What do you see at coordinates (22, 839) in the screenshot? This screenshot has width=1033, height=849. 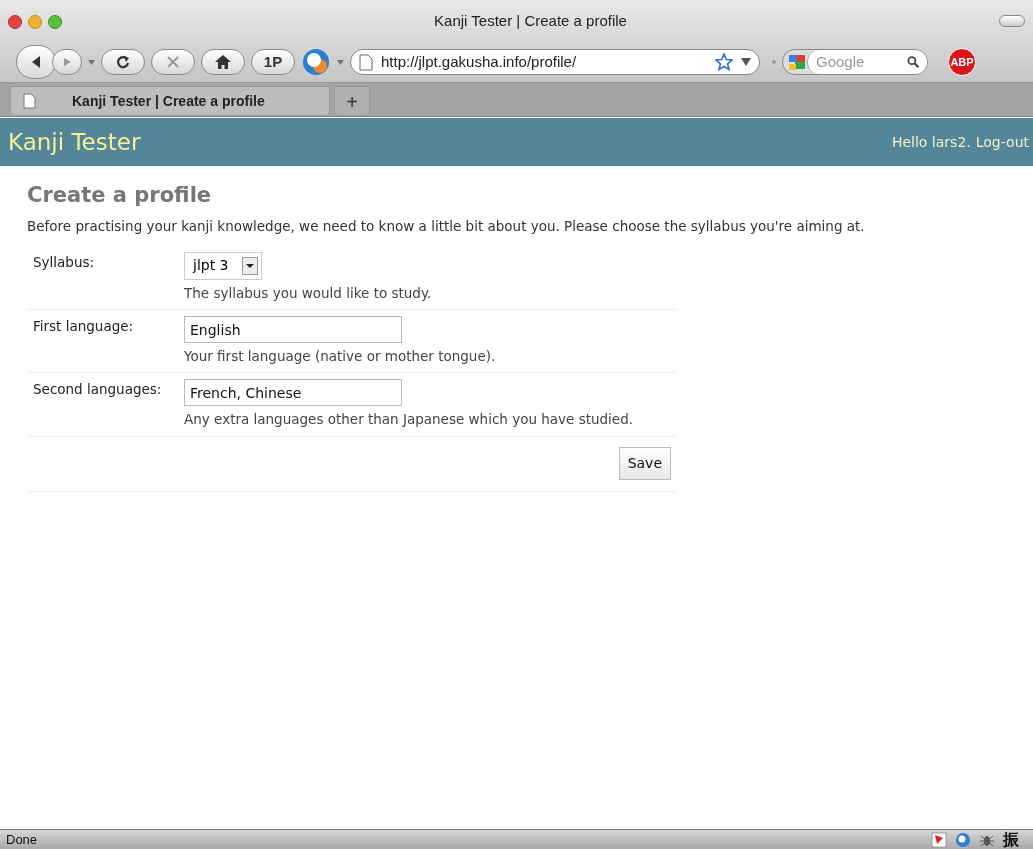 I see `status-text: Done` at bounding box center [22, 839].